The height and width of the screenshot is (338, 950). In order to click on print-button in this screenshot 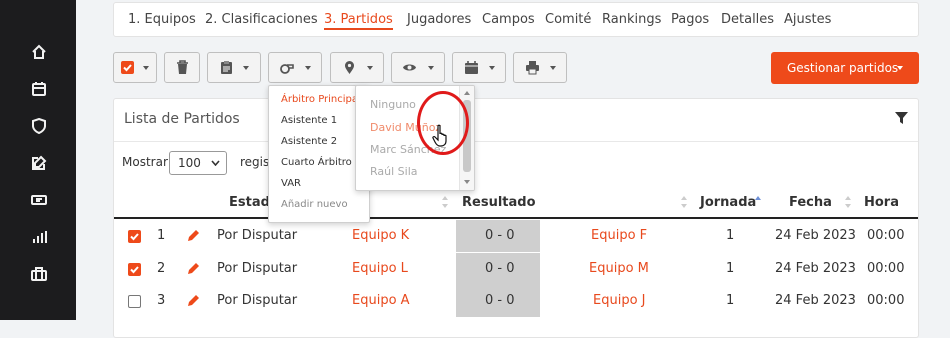, I will do `click(540, 67)`.